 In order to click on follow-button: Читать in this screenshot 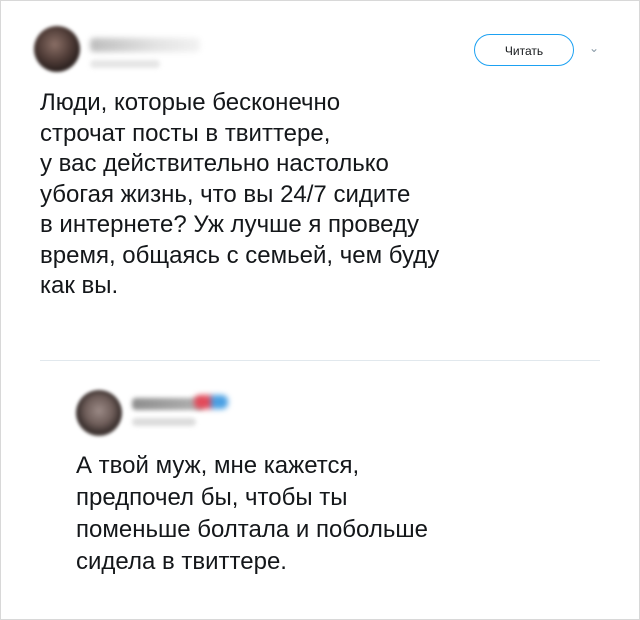, I will do `click(524, 50)`.